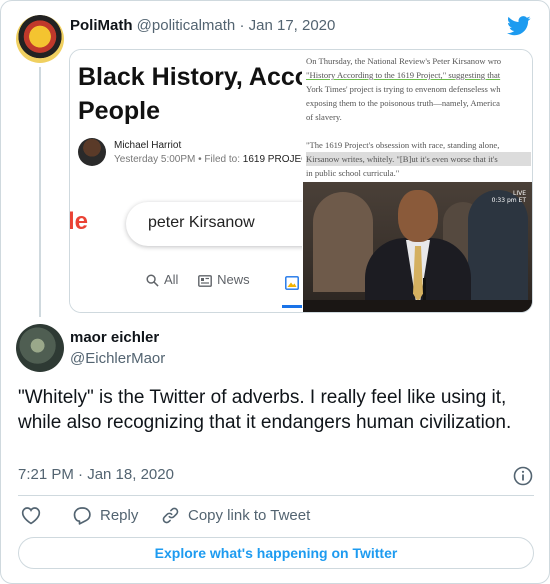 This screenshot has height=584, width=550. What do you see at coordinates (190, 77) in the screenshot?
I see `headline-line-1: Black History, Accorc` at bounding box center [190, 77].